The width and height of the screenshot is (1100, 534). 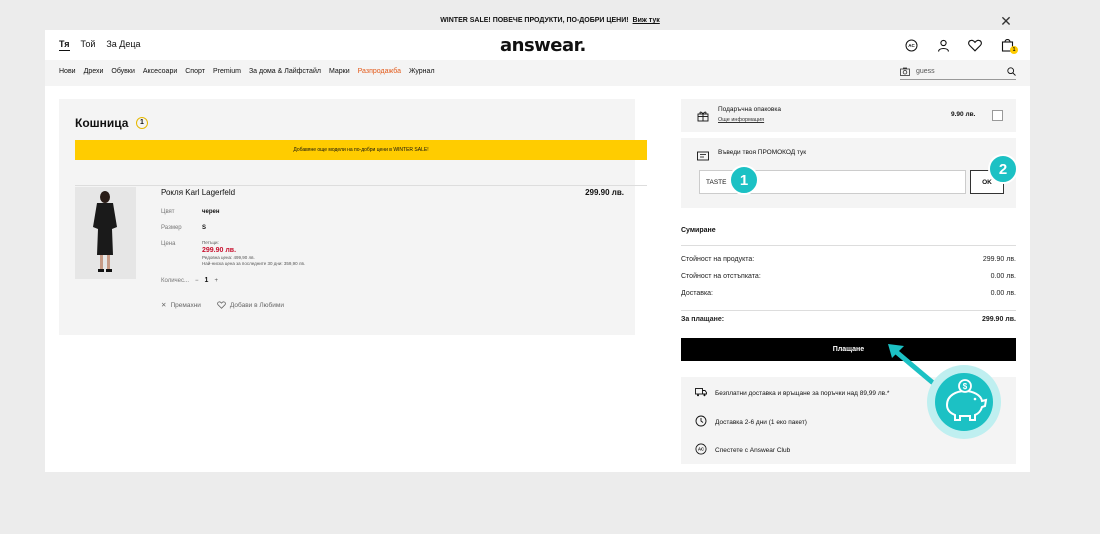 I want to click on nav-item-accessories: Аксесоари, so click(x=160, y=71).